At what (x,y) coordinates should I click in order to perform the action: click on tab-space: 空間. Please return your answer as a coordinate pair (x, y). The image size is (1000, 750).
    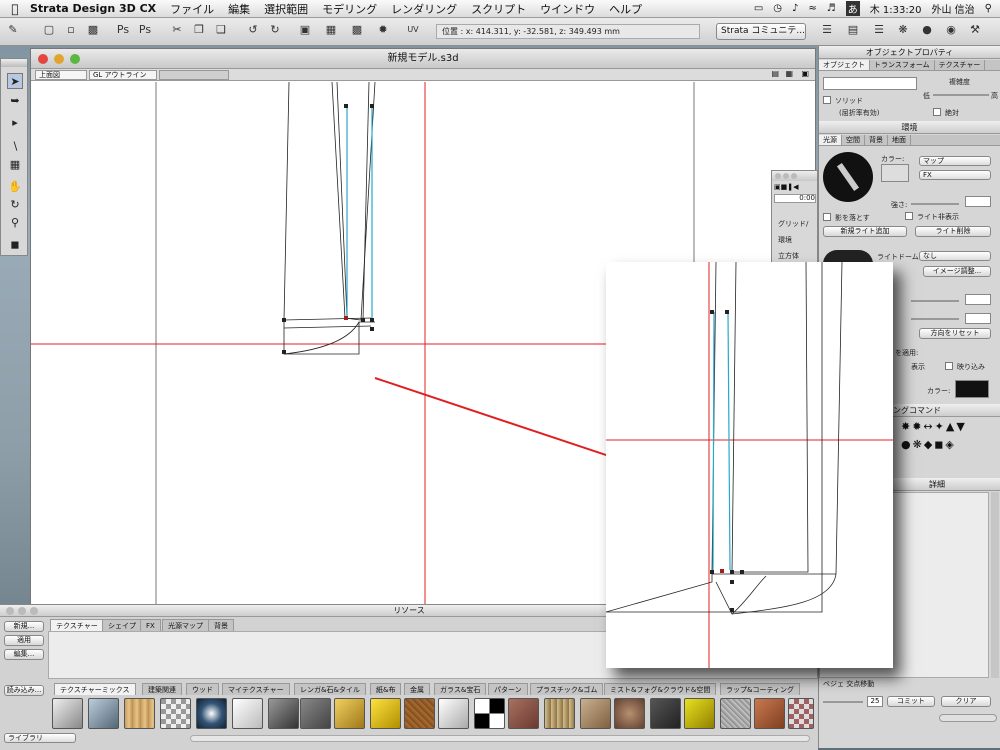
    Looking at the image, I should click on (853, 140).